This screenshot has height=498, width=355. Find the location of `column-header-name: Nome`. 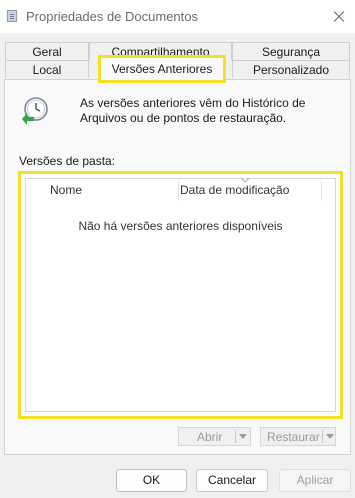

column-header-name: Nome is located at coordinates (66, 190).